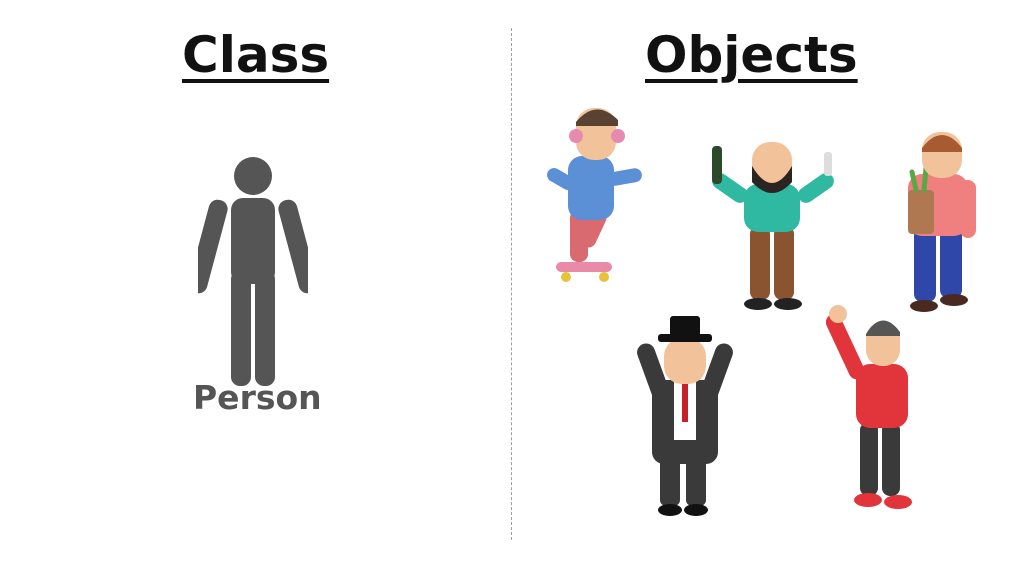 The height and width of the screenshot is (576, 1024). Describe the element at coordinates (253, 271) in the screenshot. I see `person-silhouette-icon` at that location.